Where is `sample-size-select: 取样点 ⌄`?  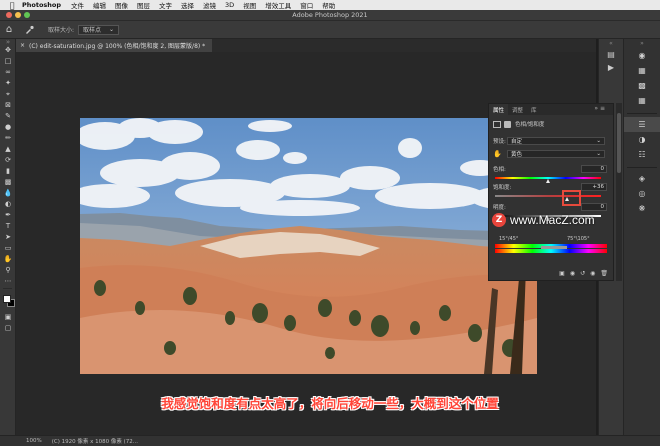
sample-size-select: 取样点 ⌄ is located at coordinates (99, 29).